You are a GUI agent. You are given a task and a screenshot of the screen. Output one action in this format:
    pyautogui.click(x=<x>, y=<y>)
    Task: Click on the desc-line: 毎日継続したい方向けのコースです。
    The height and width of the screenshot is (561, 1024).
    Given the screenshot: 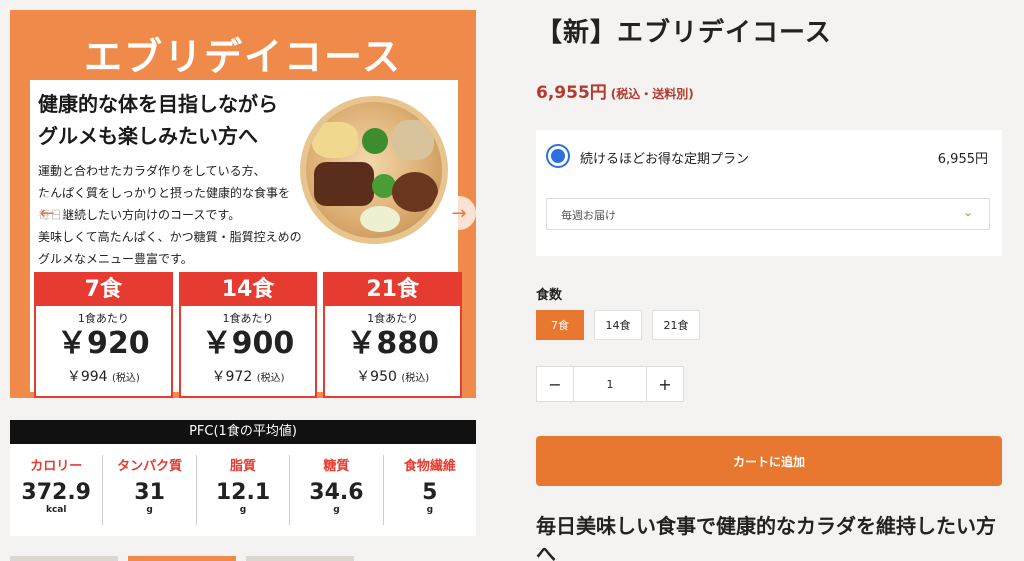 What is the action you would take?
    pyautogui.click(x=139, y=215)
    